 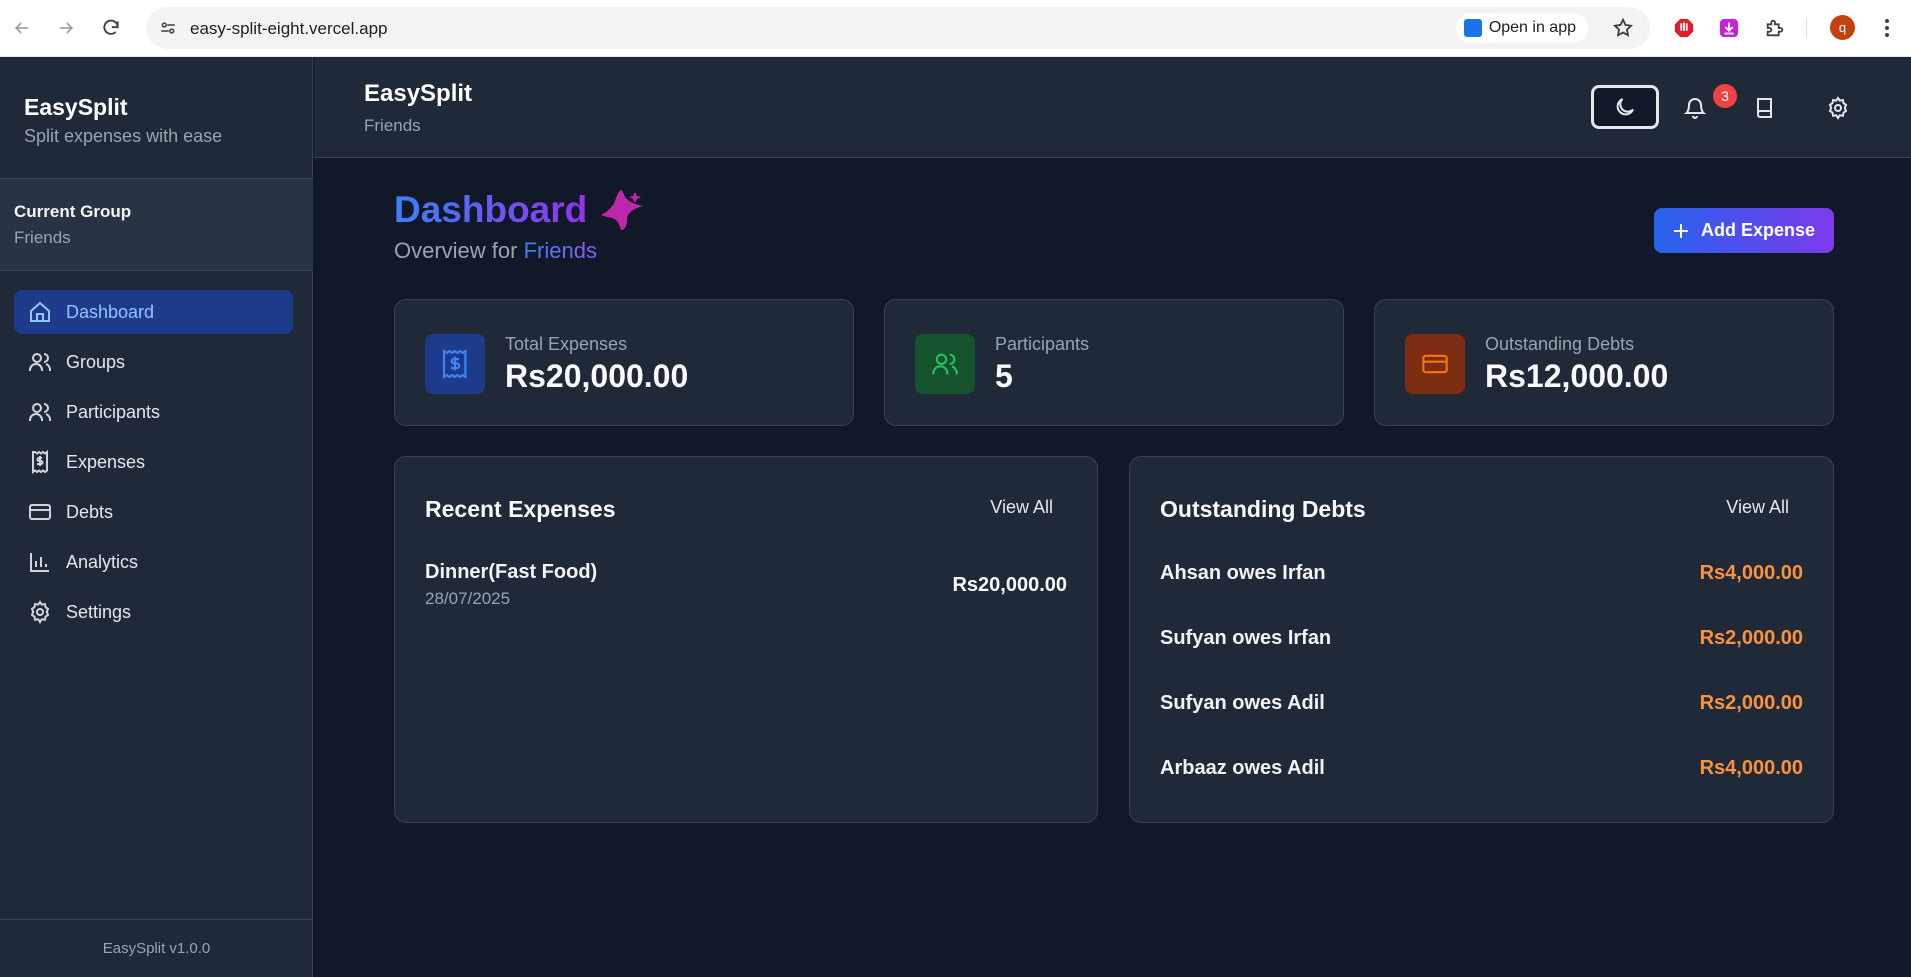 I want to click on sidebar-item-debts: Debts, so click(x=153, y=512).